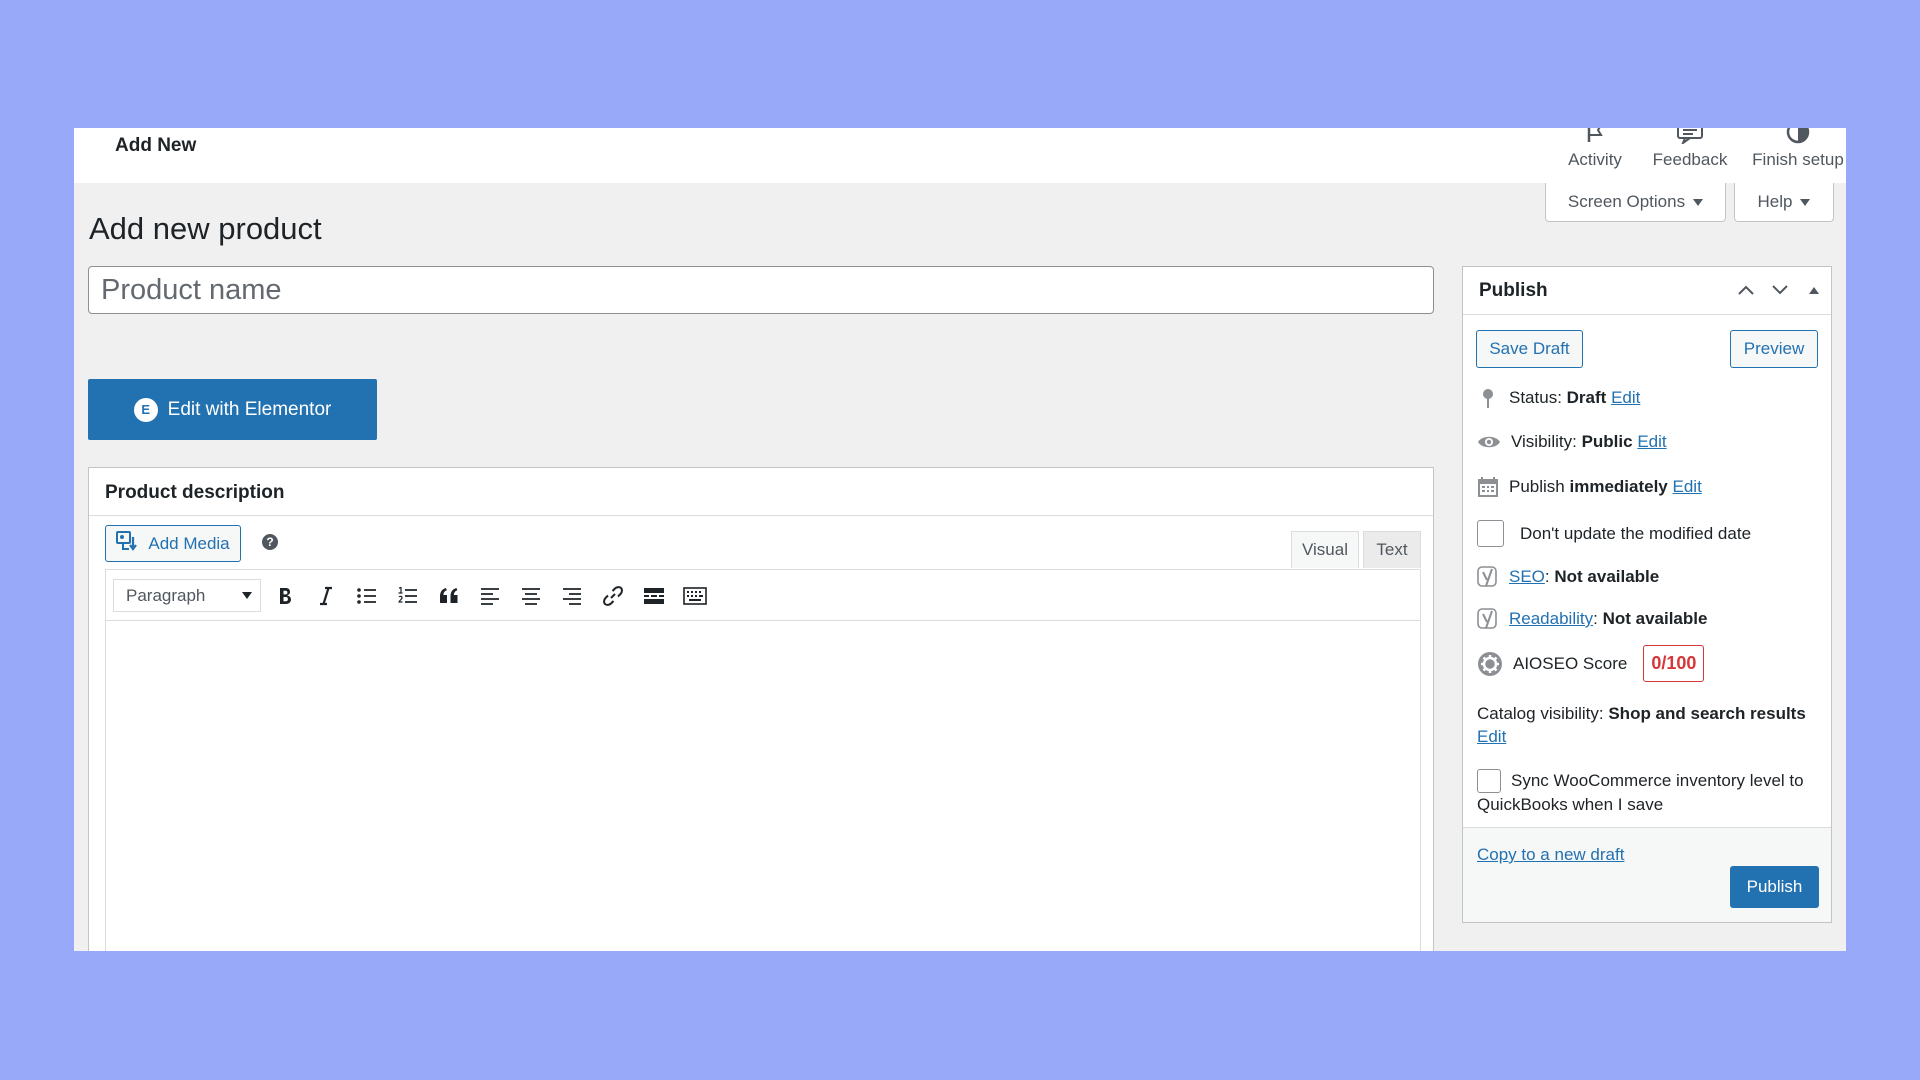  Describe the element at coordinates (1550, 855) in the screenshot. I see `copy-to-new-draft-link: Copy to a new draft` at that location.